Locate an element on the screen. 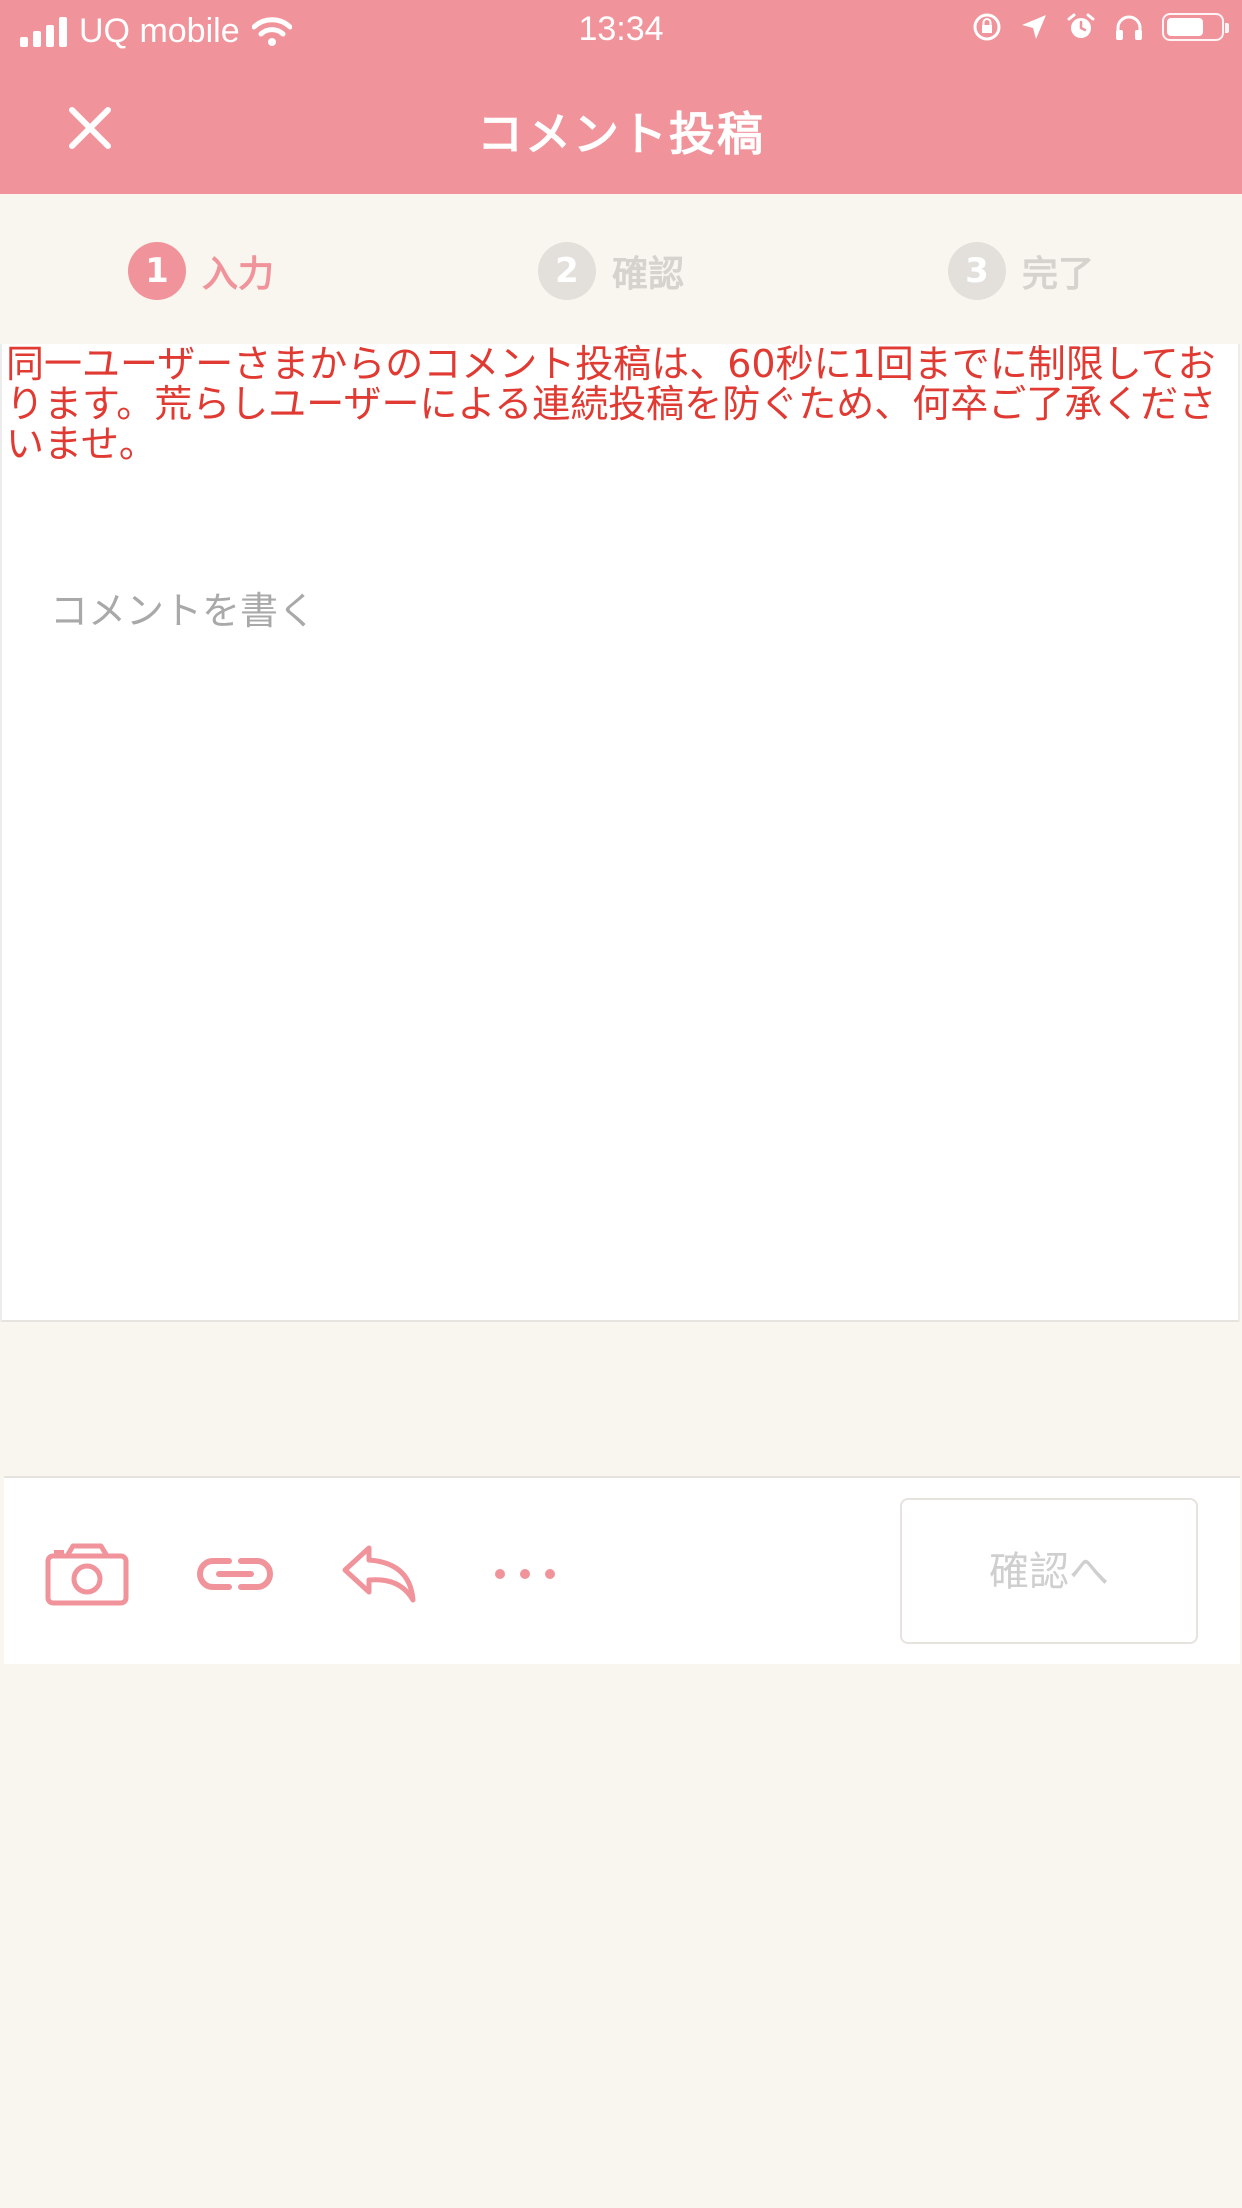 This screenshot has width=1242, height=2208. reply-button is located at coordinates (379, 1574).